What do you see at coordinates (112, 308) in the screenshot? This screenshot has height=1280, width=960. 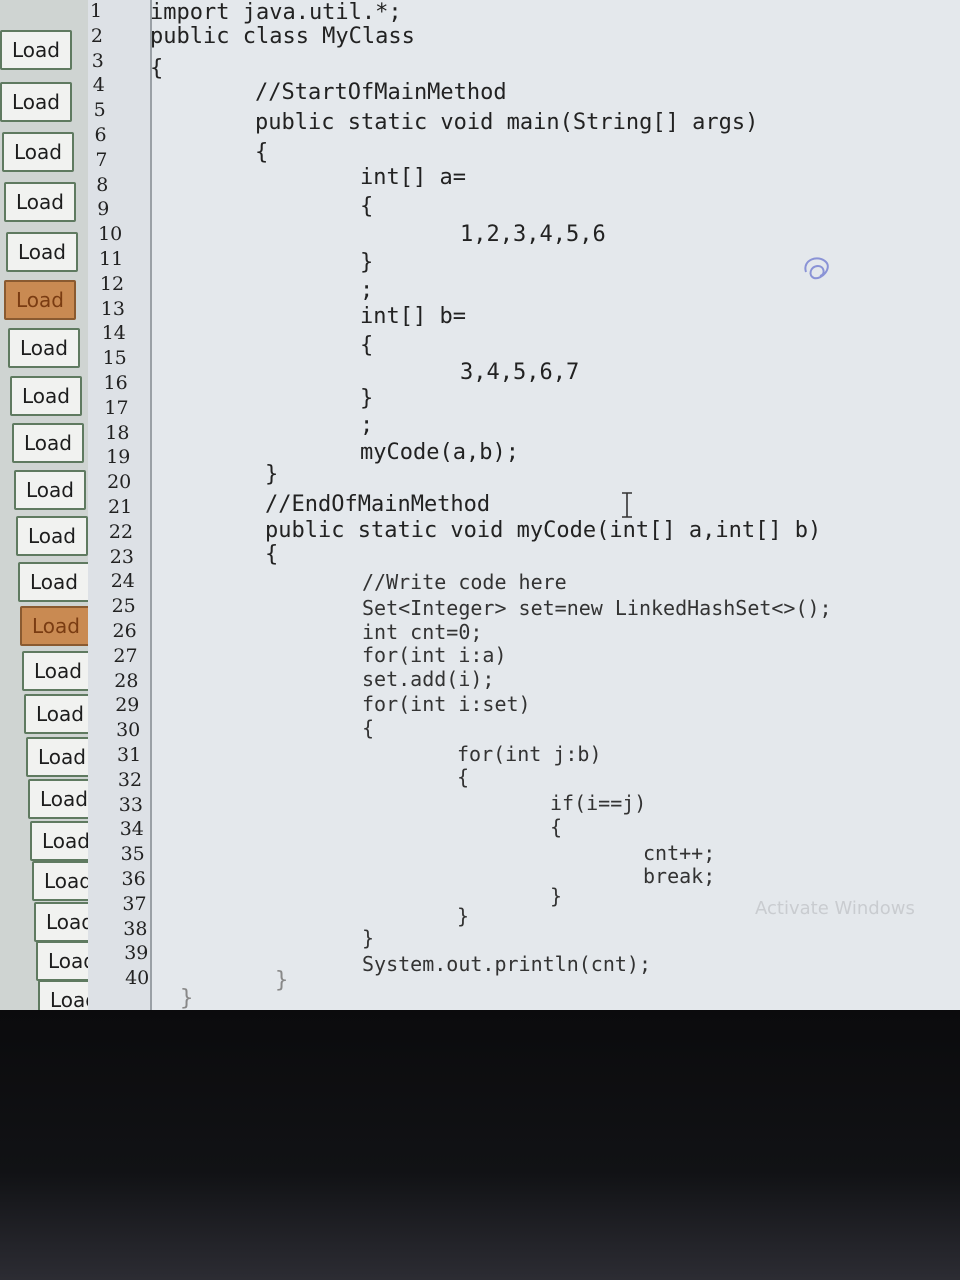 I see `line-number: 13` at bounding box center [112, 308].